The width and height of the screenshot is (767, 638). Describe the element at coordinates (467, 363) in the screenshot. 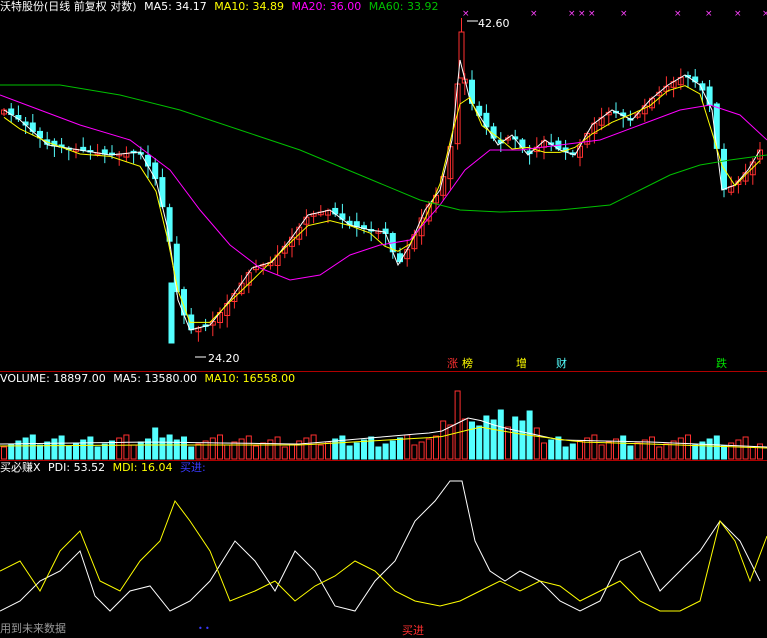

I see `badge-bang: 榜` at that location.